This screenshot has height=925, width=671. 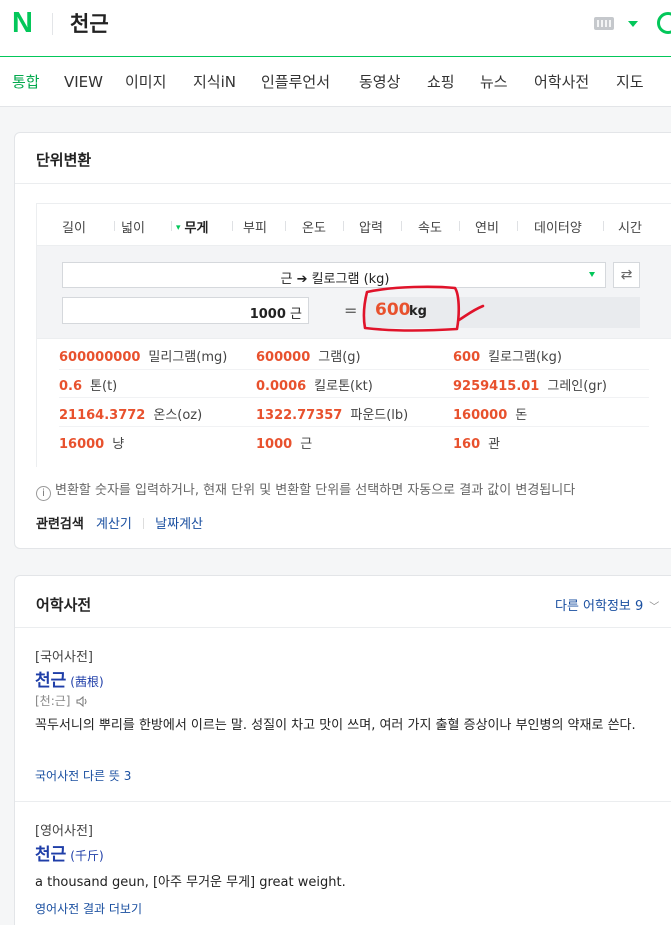 I want to click on conversion-value: 16000, so click(x=82, y=444).